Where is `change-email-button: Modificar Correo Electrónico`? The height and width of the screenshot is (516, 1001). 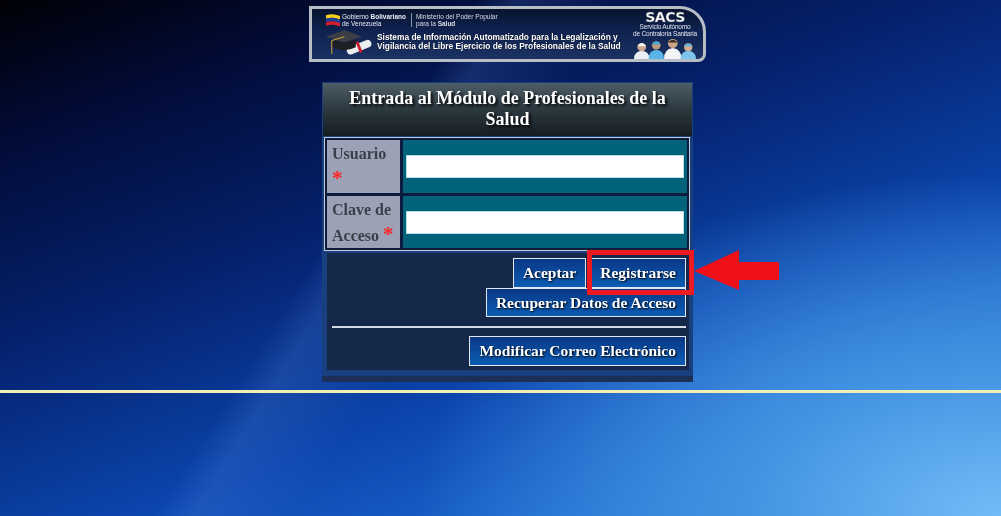 change-email-button: Modificar Correo Electrónico is located at coordinates (577, 351).